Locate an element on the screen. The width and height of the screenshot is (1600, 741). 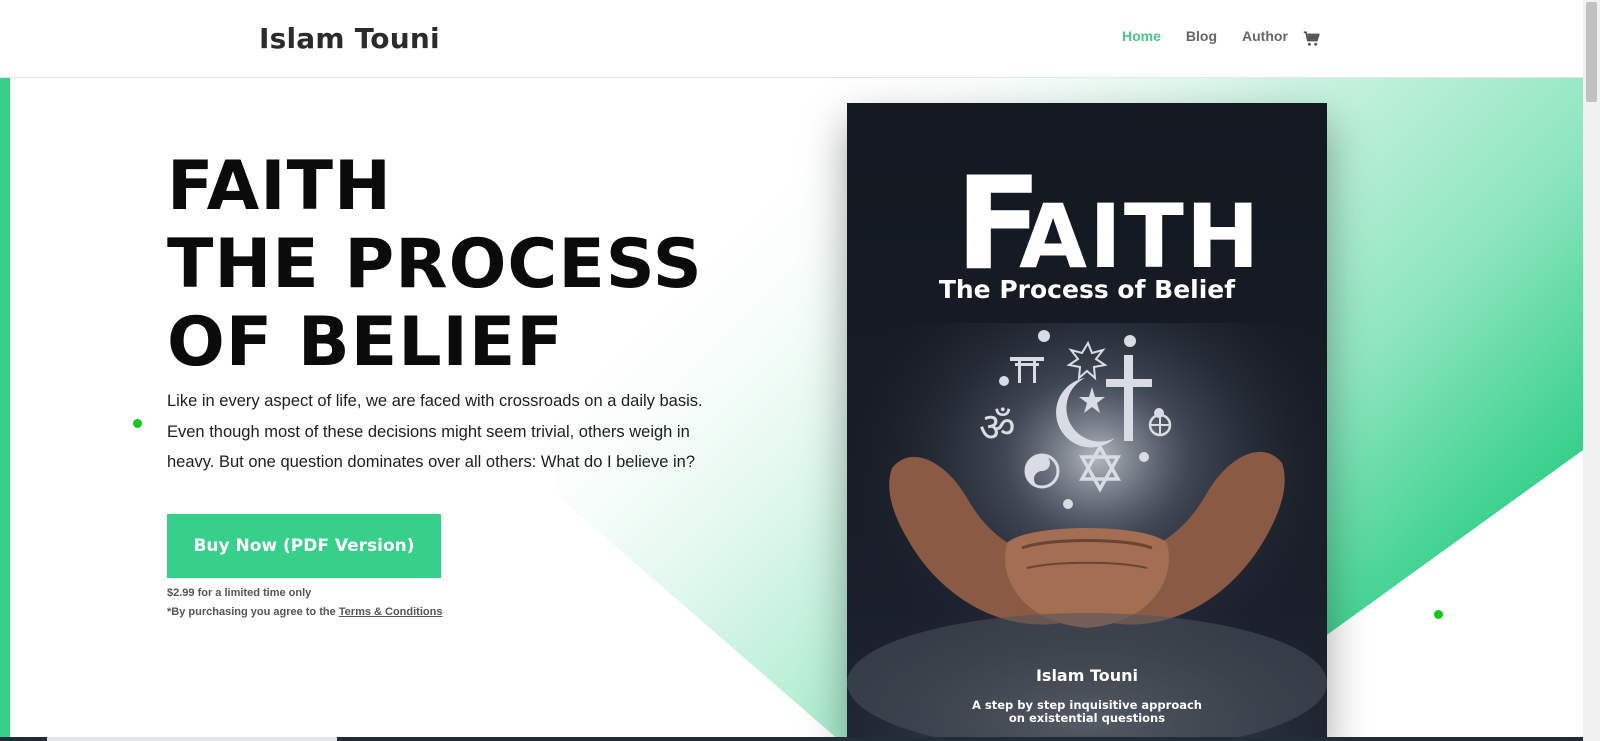
book-tagline-line: on existential questions is located at coordinates (1087, 718).